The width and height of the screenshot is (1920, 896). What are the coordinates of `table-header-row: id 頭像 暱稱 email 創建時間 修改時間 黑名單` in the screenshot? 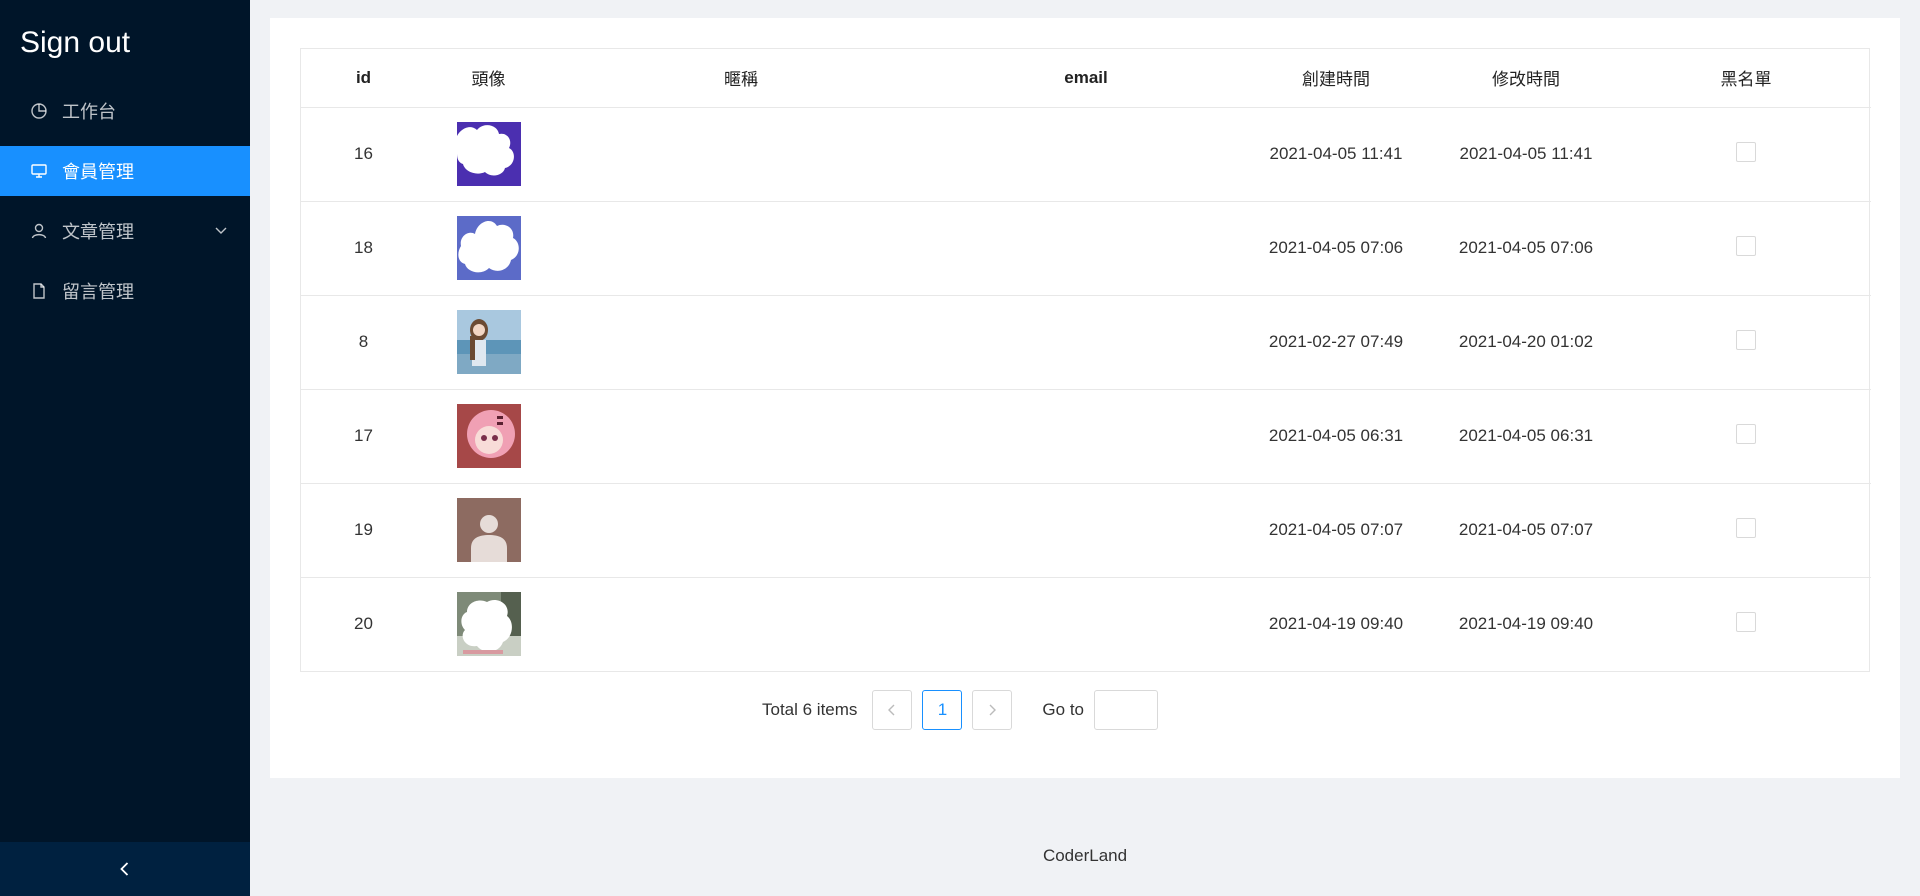 It's located at (1086, 78).